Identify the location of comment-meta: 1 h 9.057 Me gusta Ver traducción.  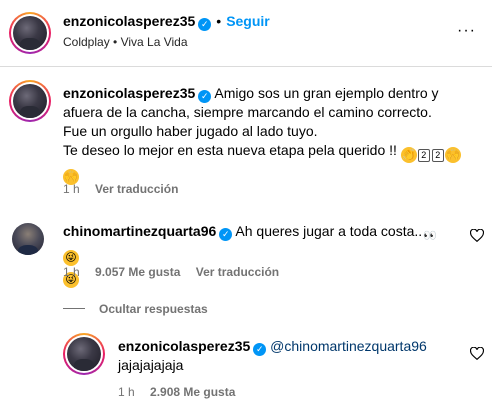
(171, 272).